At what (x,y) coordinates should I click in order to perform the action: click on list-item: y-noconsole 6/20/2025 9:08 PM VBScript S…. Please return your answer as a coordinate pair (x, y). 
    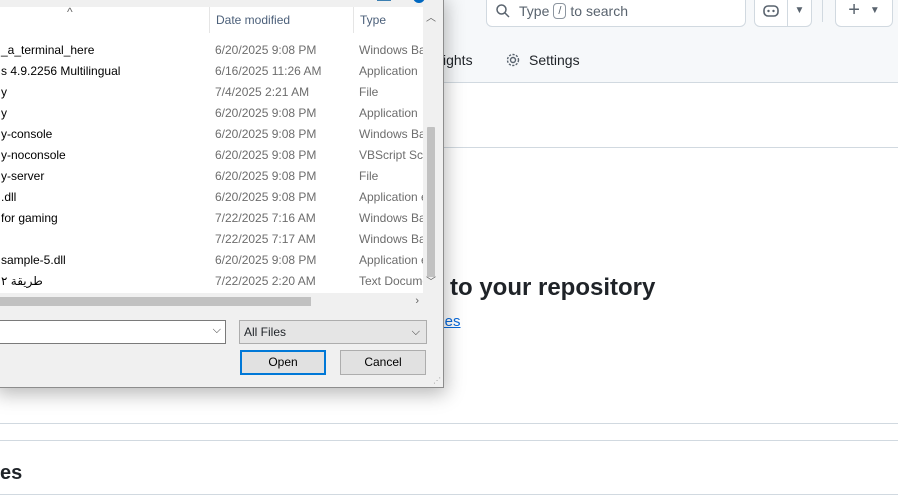
    Looking at the image, I should click on (211, 155).